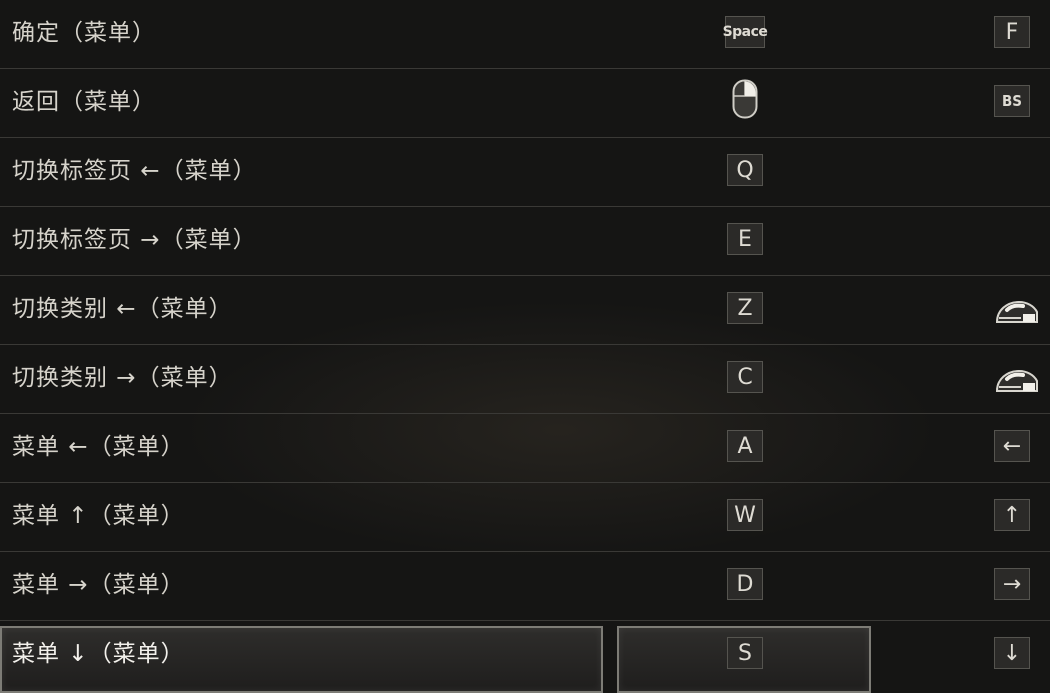  I want to click on action-label: 返回（菜单）, so click(84, 102).